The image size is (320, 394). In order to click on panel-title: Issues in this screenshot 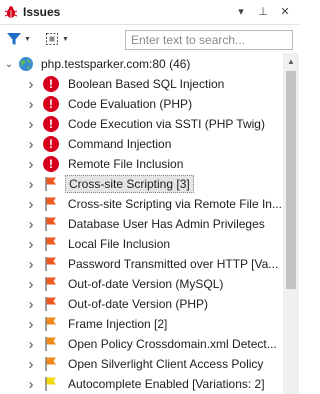, I will do `click(42, 12)`.